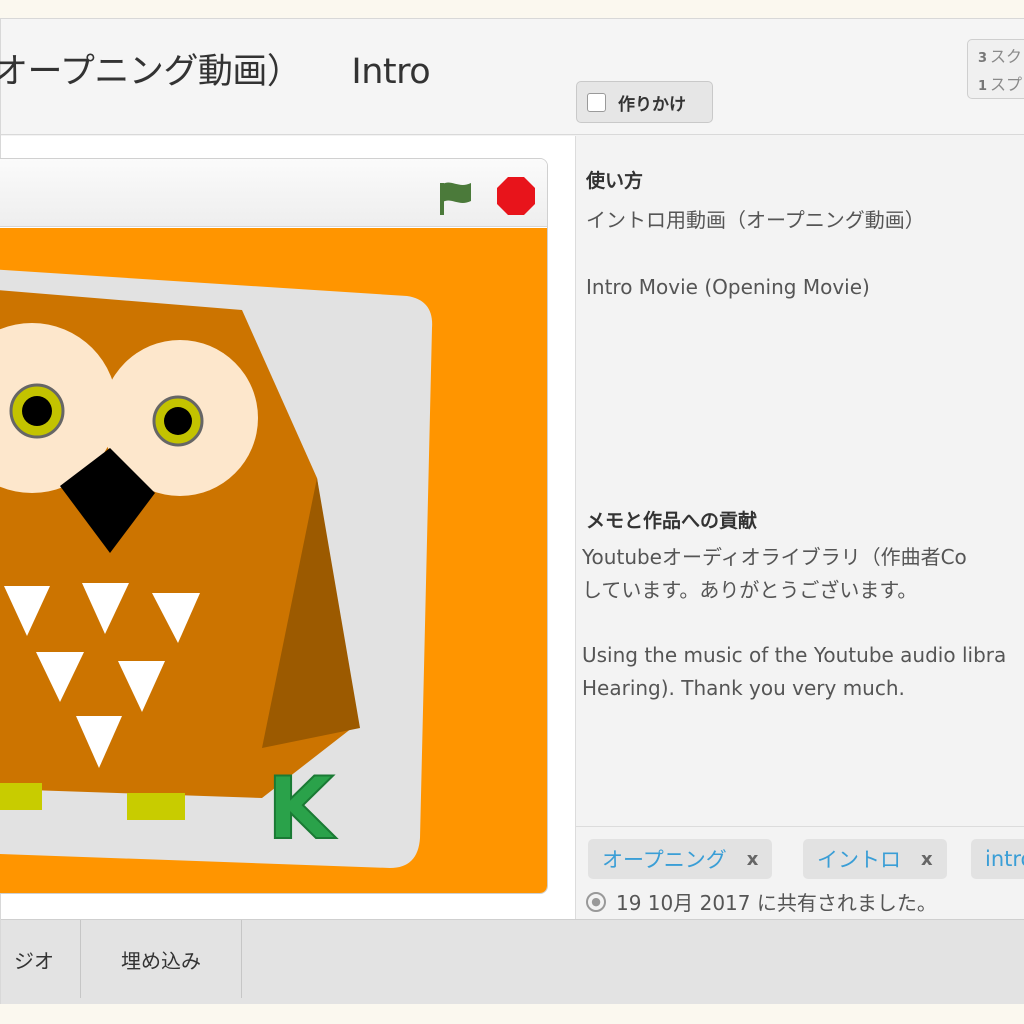  Describe the element at coordinates (151, 72) in the screenshot. I see `project-title-jp: オープニング動画）` at that location.